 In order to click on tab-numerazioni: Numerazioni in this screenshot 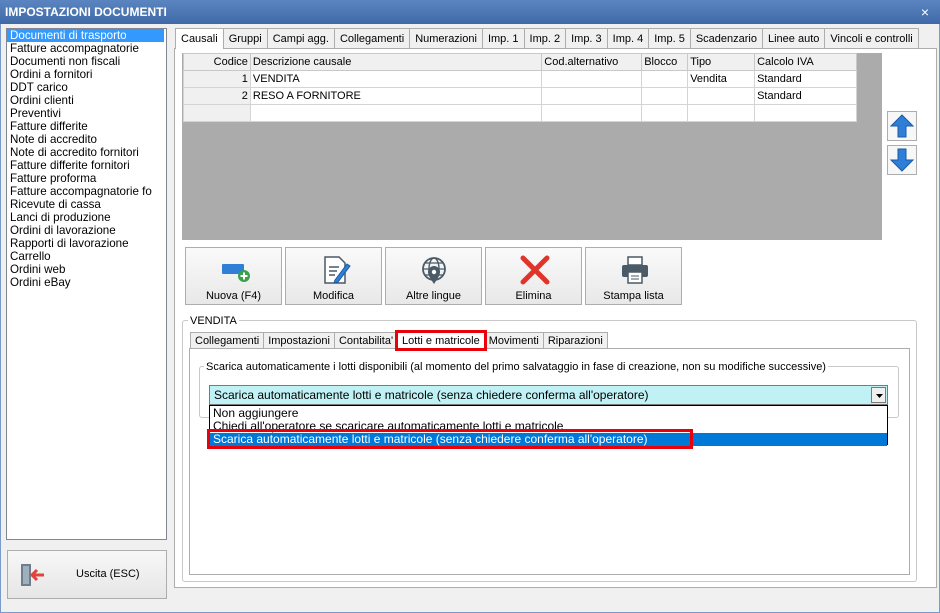, I will do `click(446, 38)`.